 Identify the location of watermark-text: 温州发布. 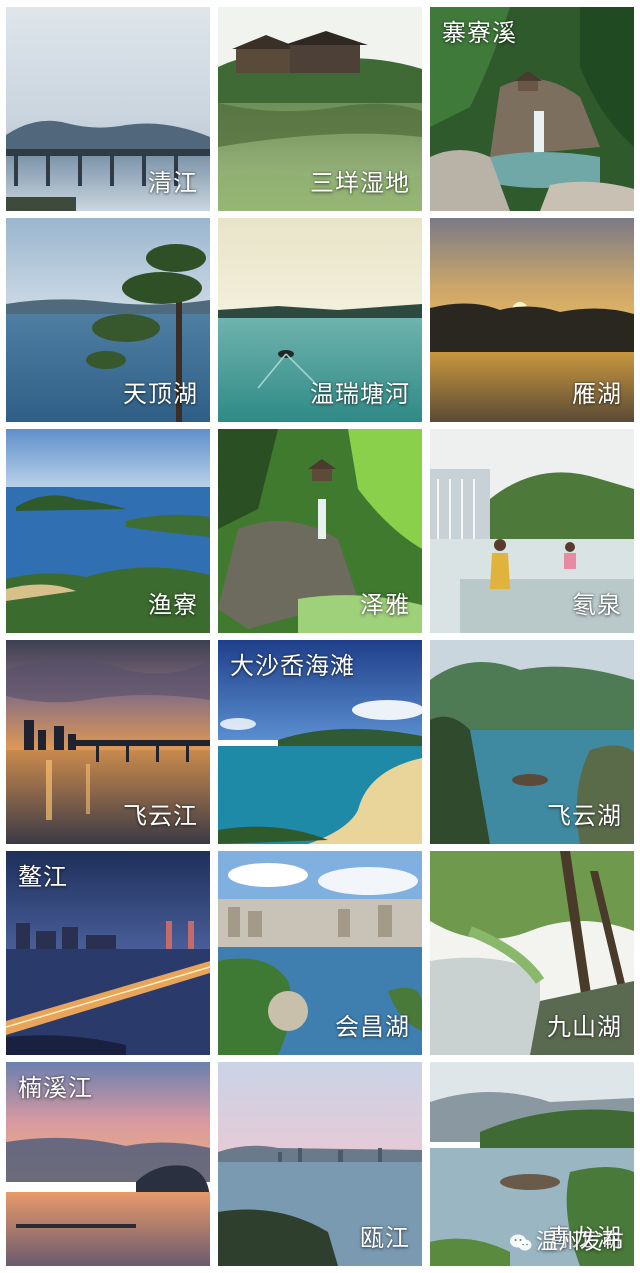
(579, 1242).